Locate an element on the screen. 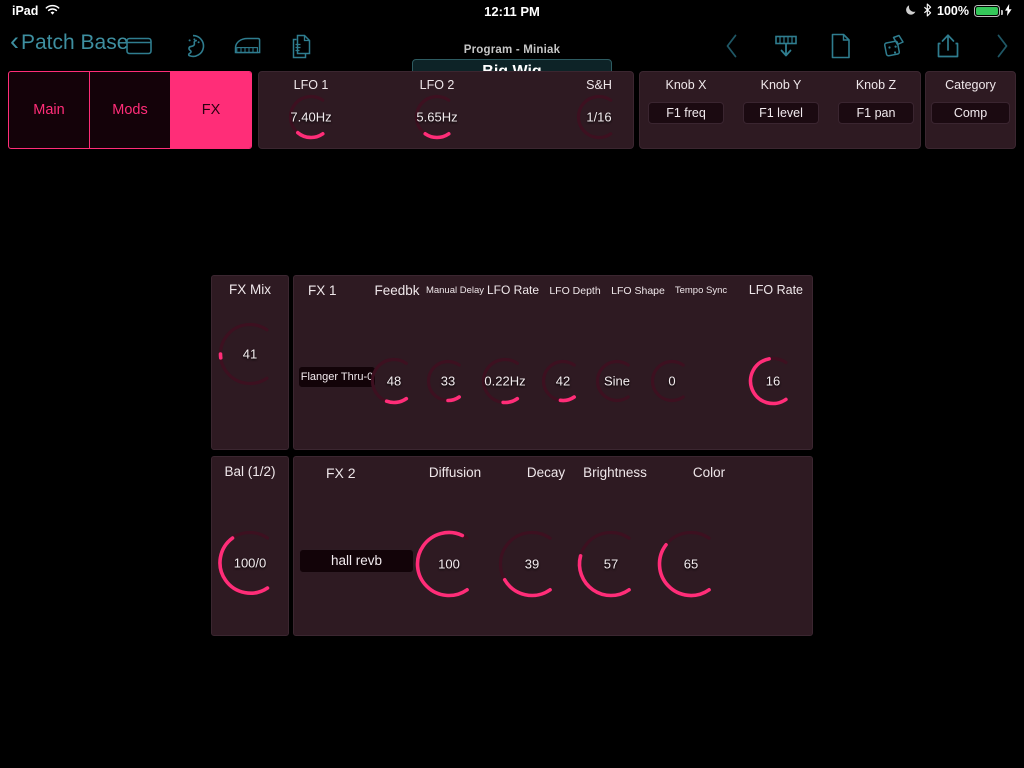 This screenshot has width=1024, height=768. status-bar-right: 100% is located at coordinates (959, 11).